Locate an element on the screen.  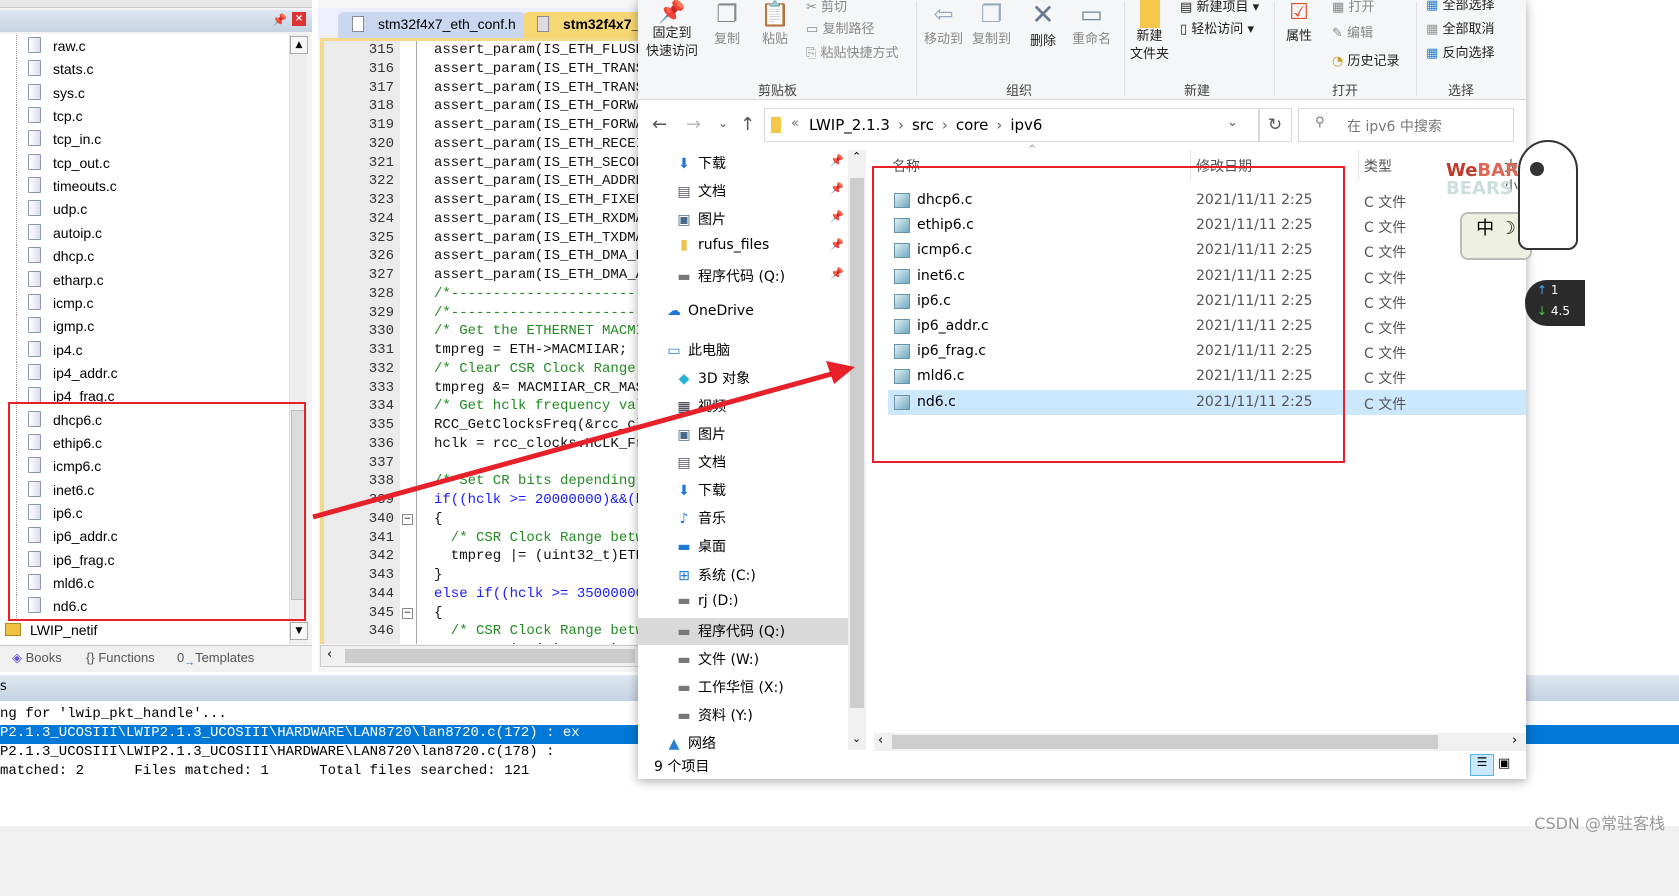
tree-item-file: stats.c is located at coordinates (144, 70).